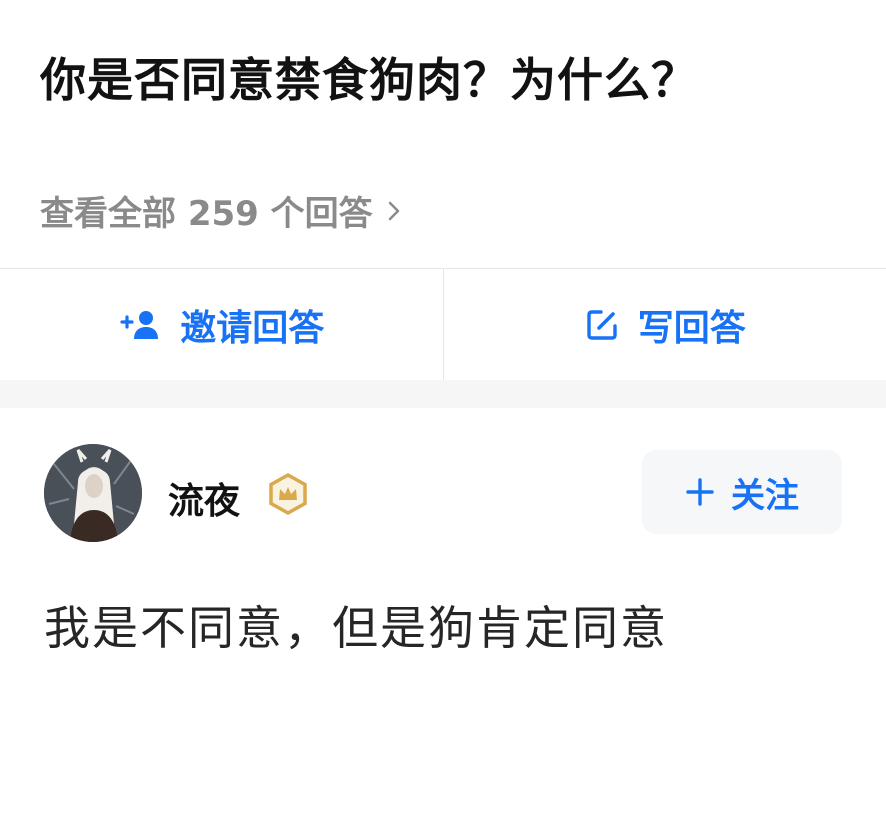  Describe the element at coordinates (204, 498) in the screenshot. I see `author-name: 流夜` at that location.